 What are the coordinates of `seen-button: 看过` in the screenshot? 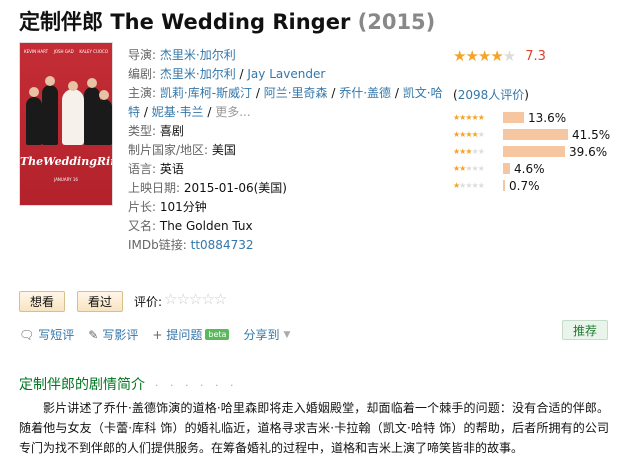 It's located at (100, 301).